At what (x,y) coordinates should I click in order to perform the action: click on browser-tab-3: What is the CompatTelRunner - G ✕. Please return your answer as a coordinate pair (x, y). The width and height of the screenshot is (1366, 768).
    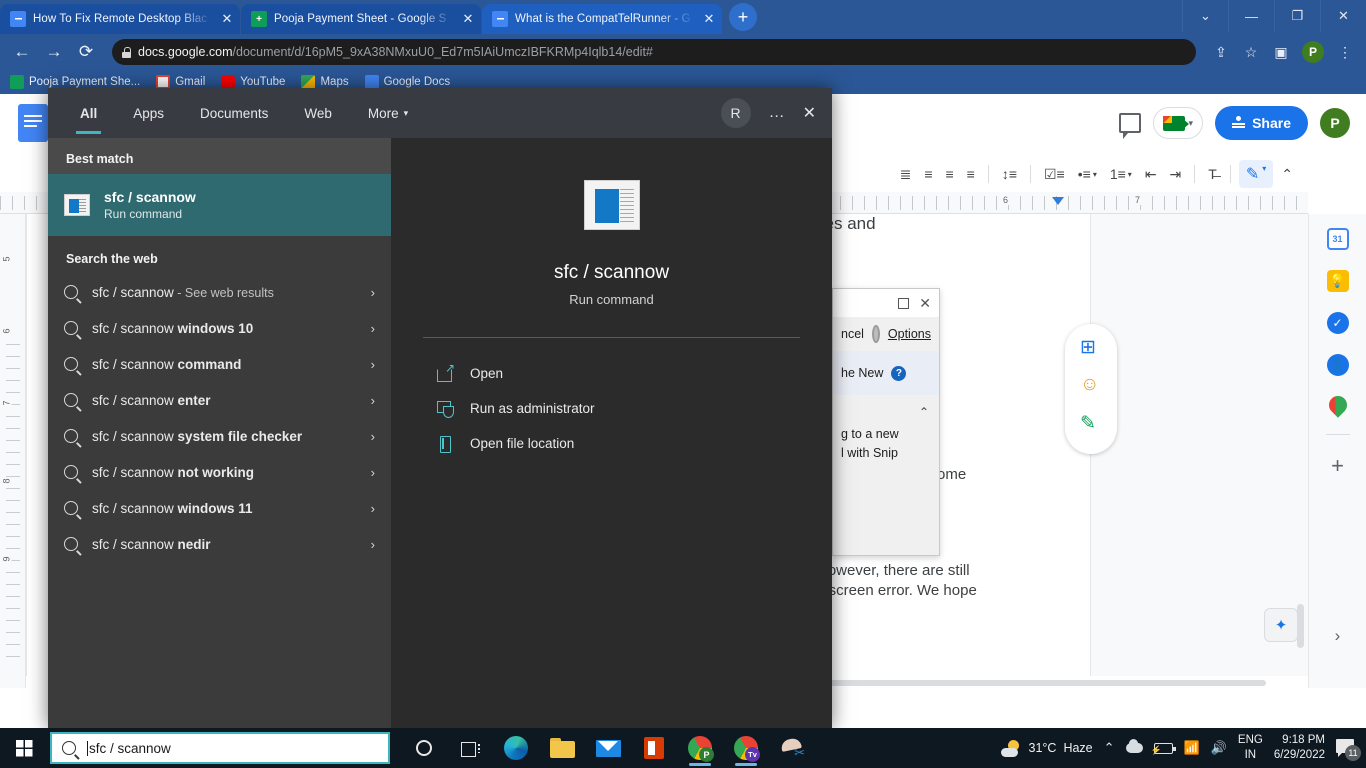
    Looking at the image, I should click on (602, 19).